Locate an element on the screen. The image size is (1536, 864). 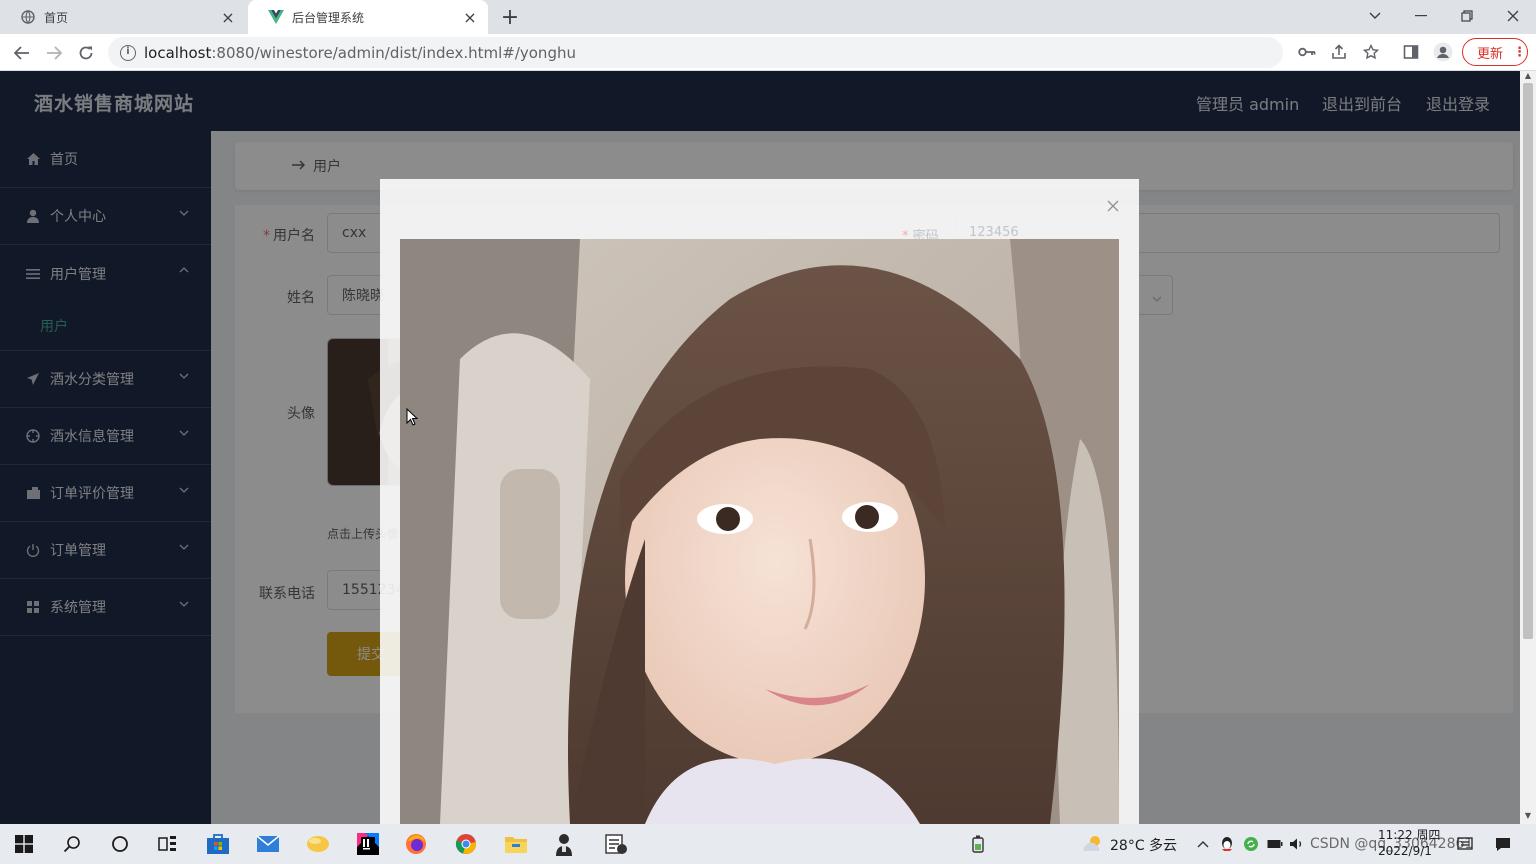
share-icon is located at coordinates (1339, 52).